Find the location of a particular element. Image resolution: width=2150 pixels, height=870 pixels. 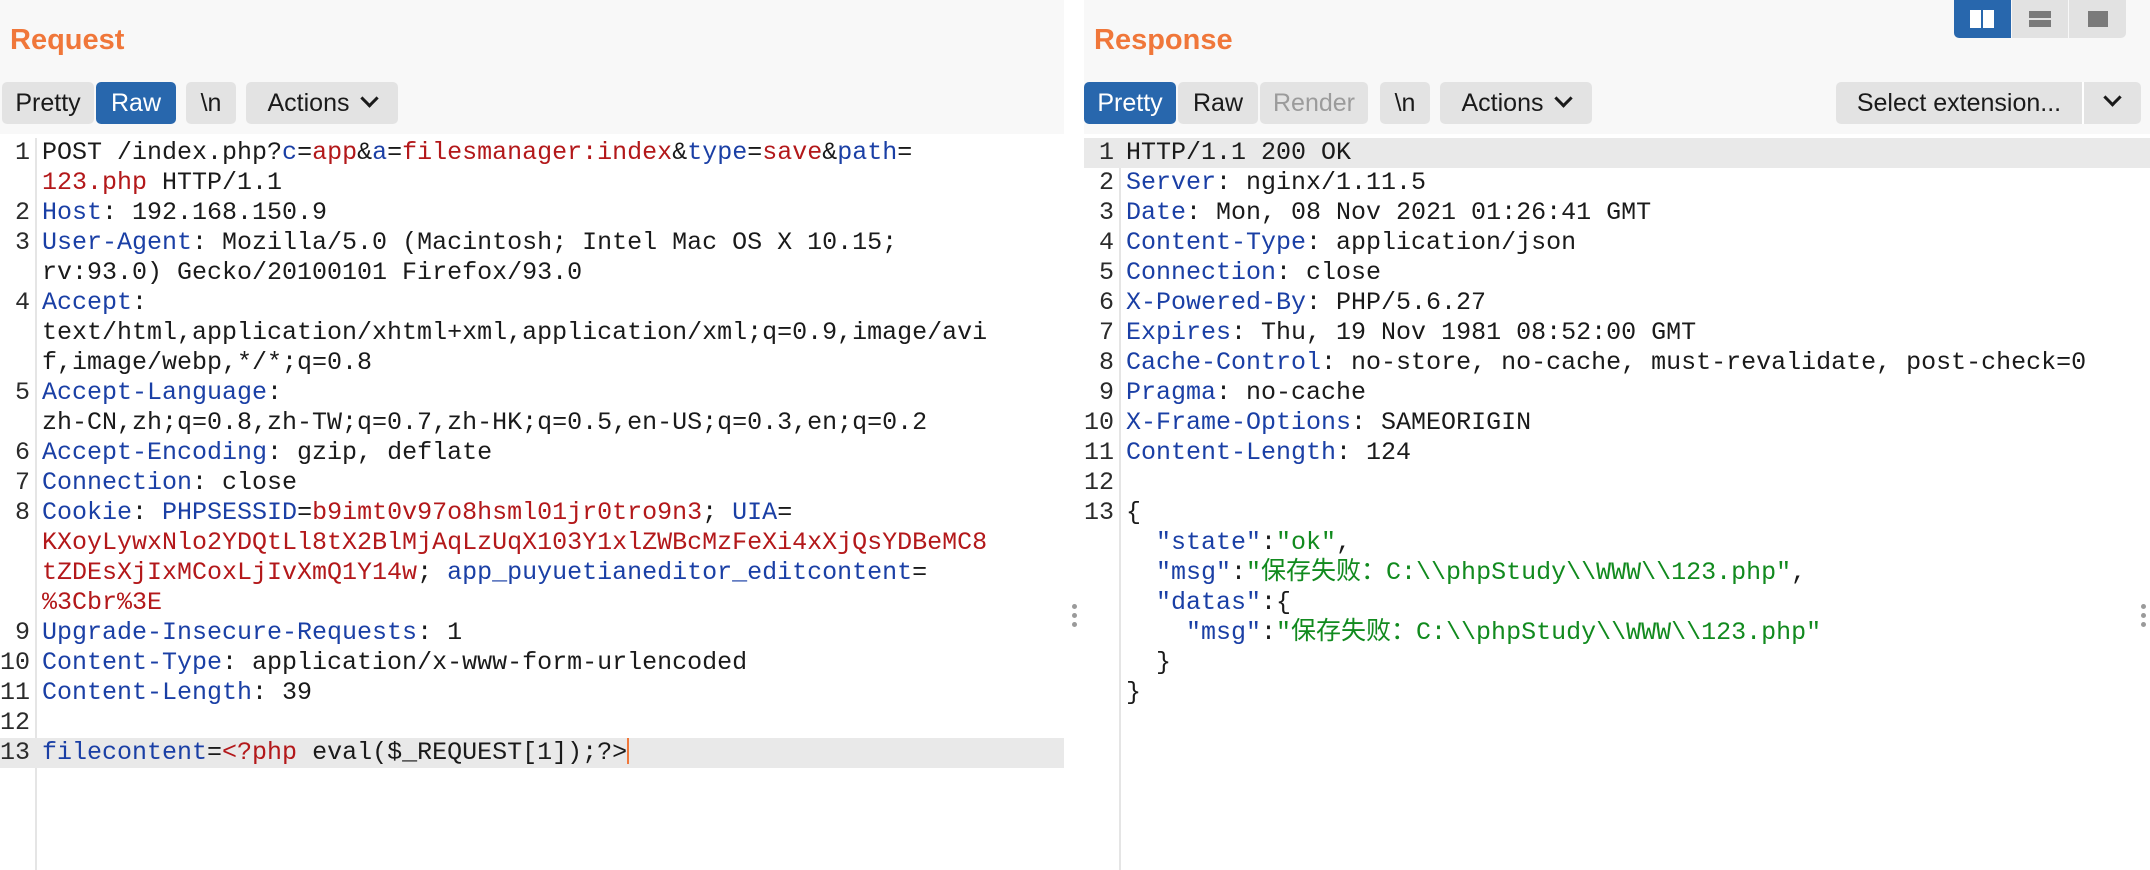

code-text: f,image/webp,*/*;q=0.8 is located at coordinates (207, 362).